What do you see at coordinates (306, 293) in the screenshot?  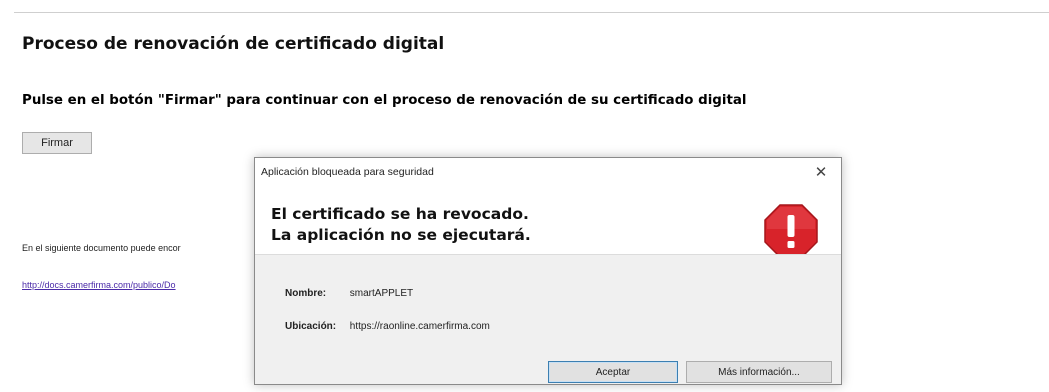 I see `name-label: Nombre:` at bounding box center [306, 293].